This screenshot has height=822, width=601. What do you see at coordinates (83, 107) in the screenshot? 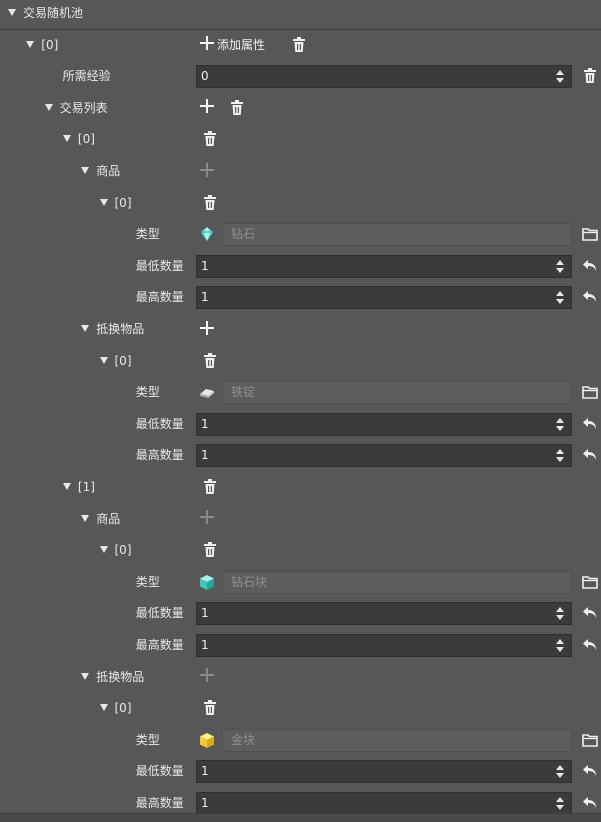
I see `label-text: 交易列表` at bounding box center [83, 107].